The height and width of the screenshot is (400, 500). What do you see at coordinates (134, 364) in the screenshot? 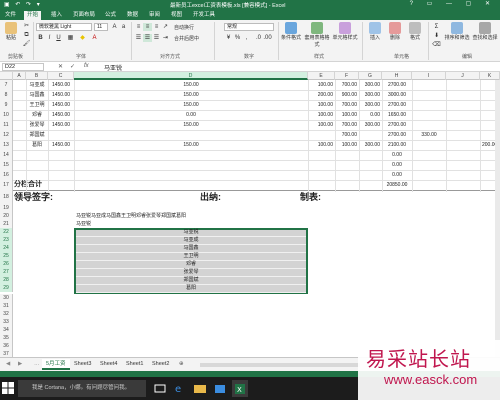
I see `sheet-tab: Sheet1` at bounding box center [134, 364].